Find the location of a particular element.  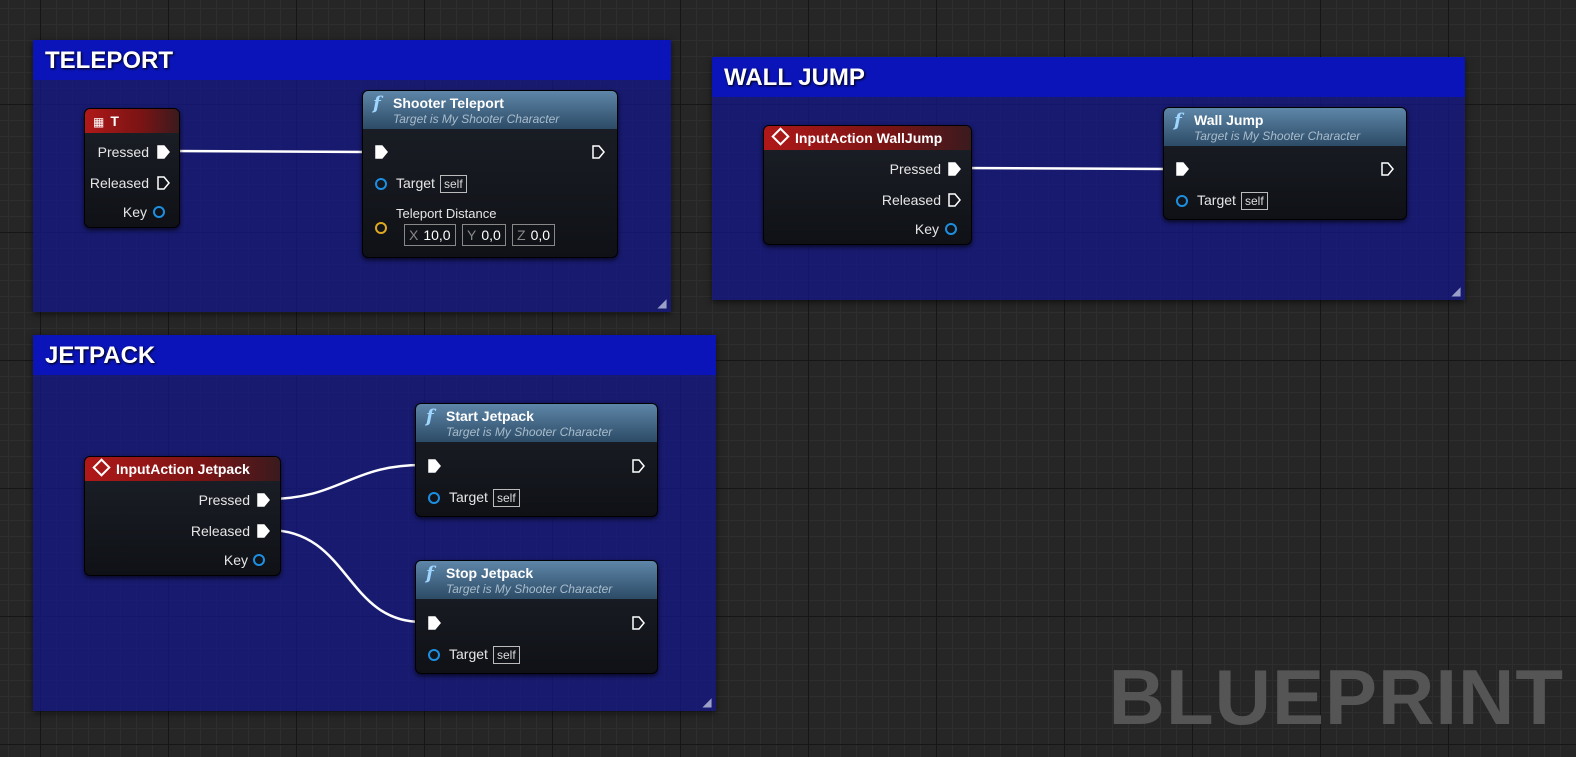

event-node-inputaction-jetpack: InputAction Jetpack Pressed Released Key is located at coordinates (182, 516).